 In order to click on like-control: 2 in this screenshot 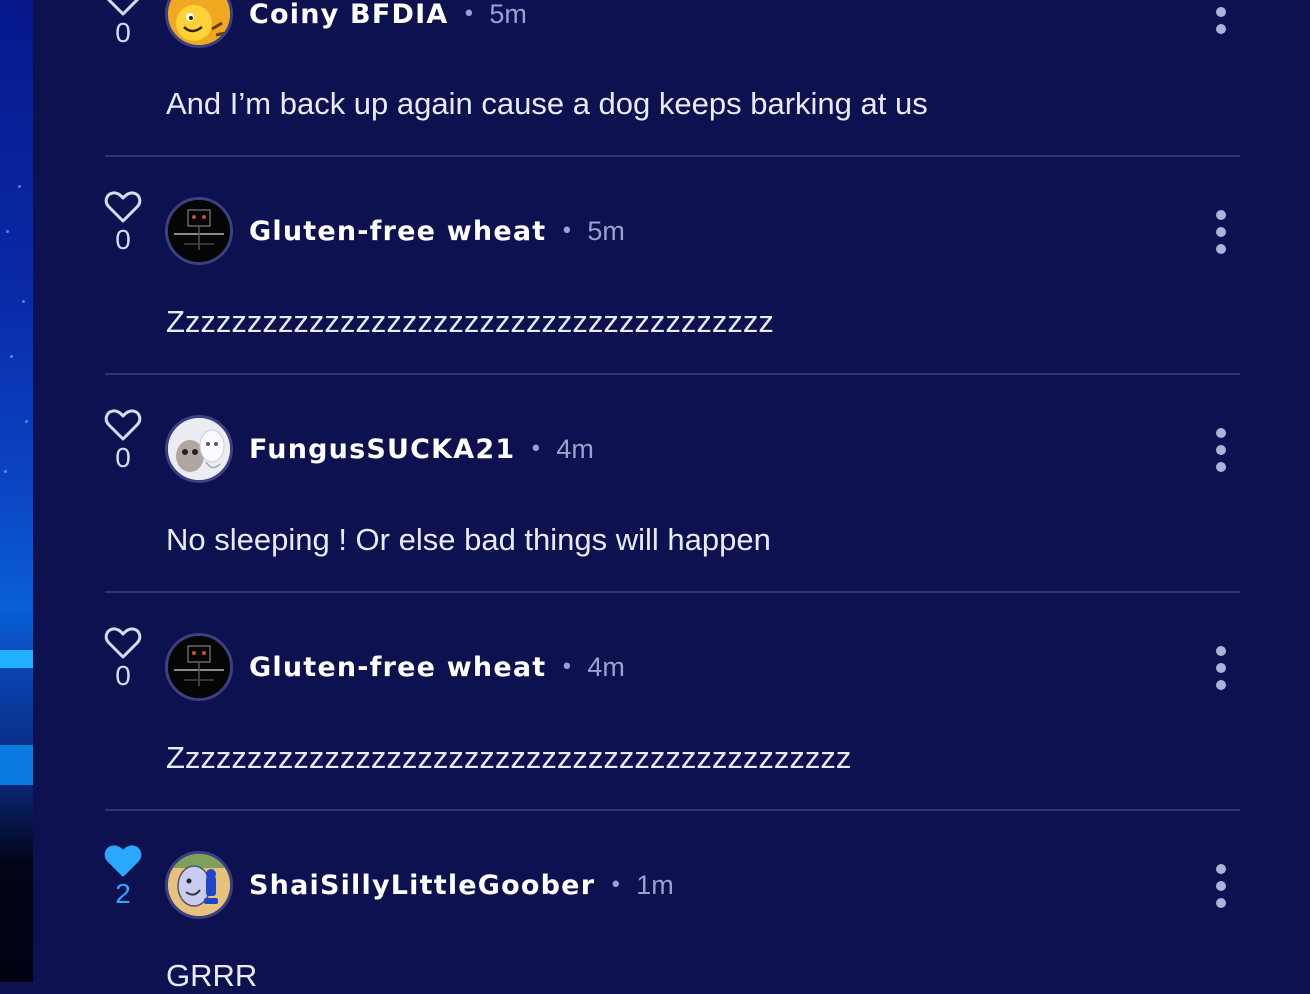, I will do `click(123, 876)`.